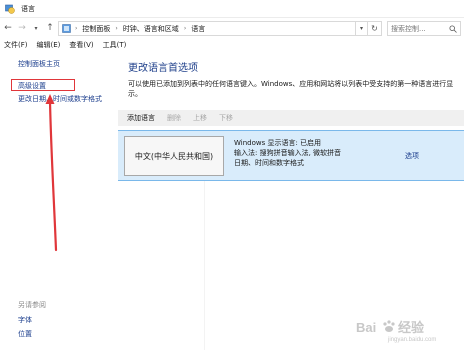  What do you see at coordinates (10, 9) in the screenshot?
I see `globe-language-icon` at bounding box center [10, 9].